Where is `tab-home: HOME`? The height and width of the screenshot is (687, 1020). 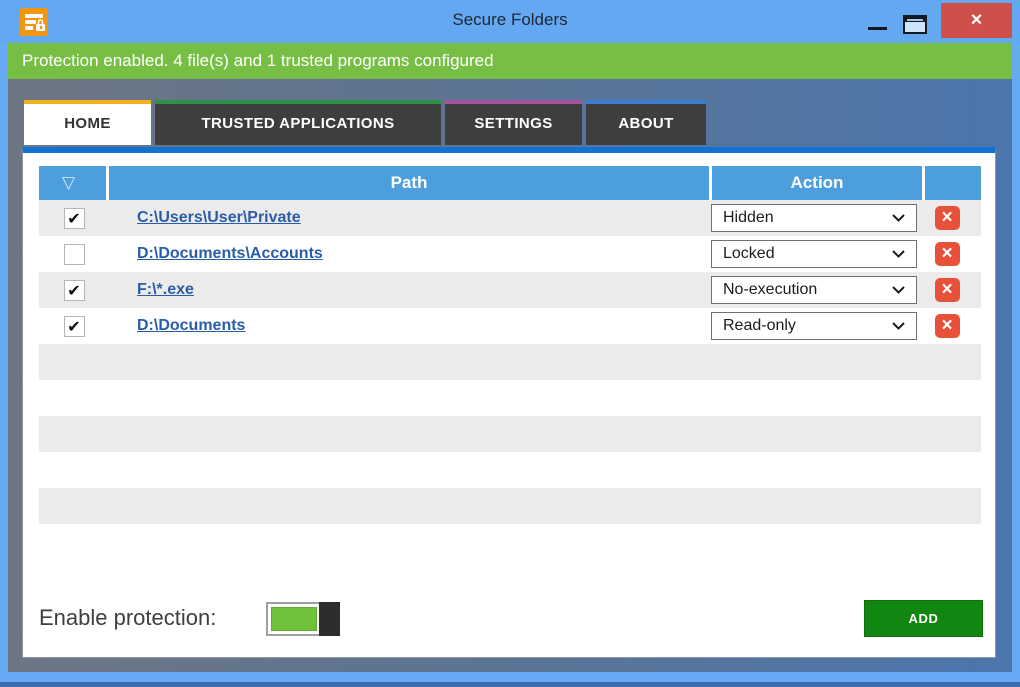 tab-home: HOME is located at coordinates (87, 122).